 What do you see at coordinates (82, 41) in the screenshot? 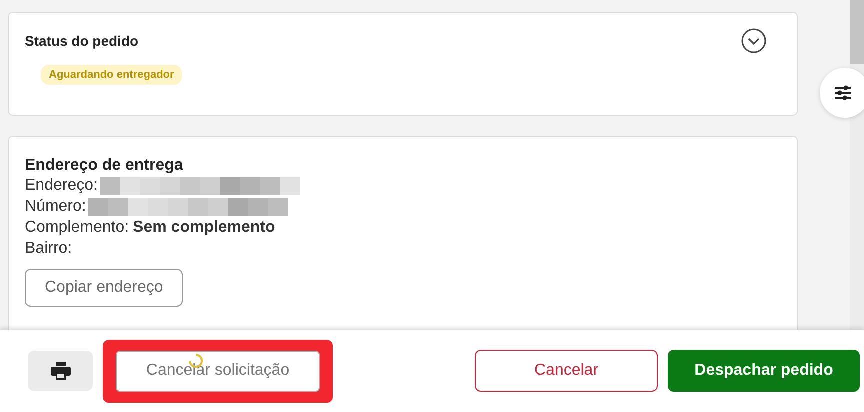
I see `card-title: Status do pedido` at bounding box center [82, 41].